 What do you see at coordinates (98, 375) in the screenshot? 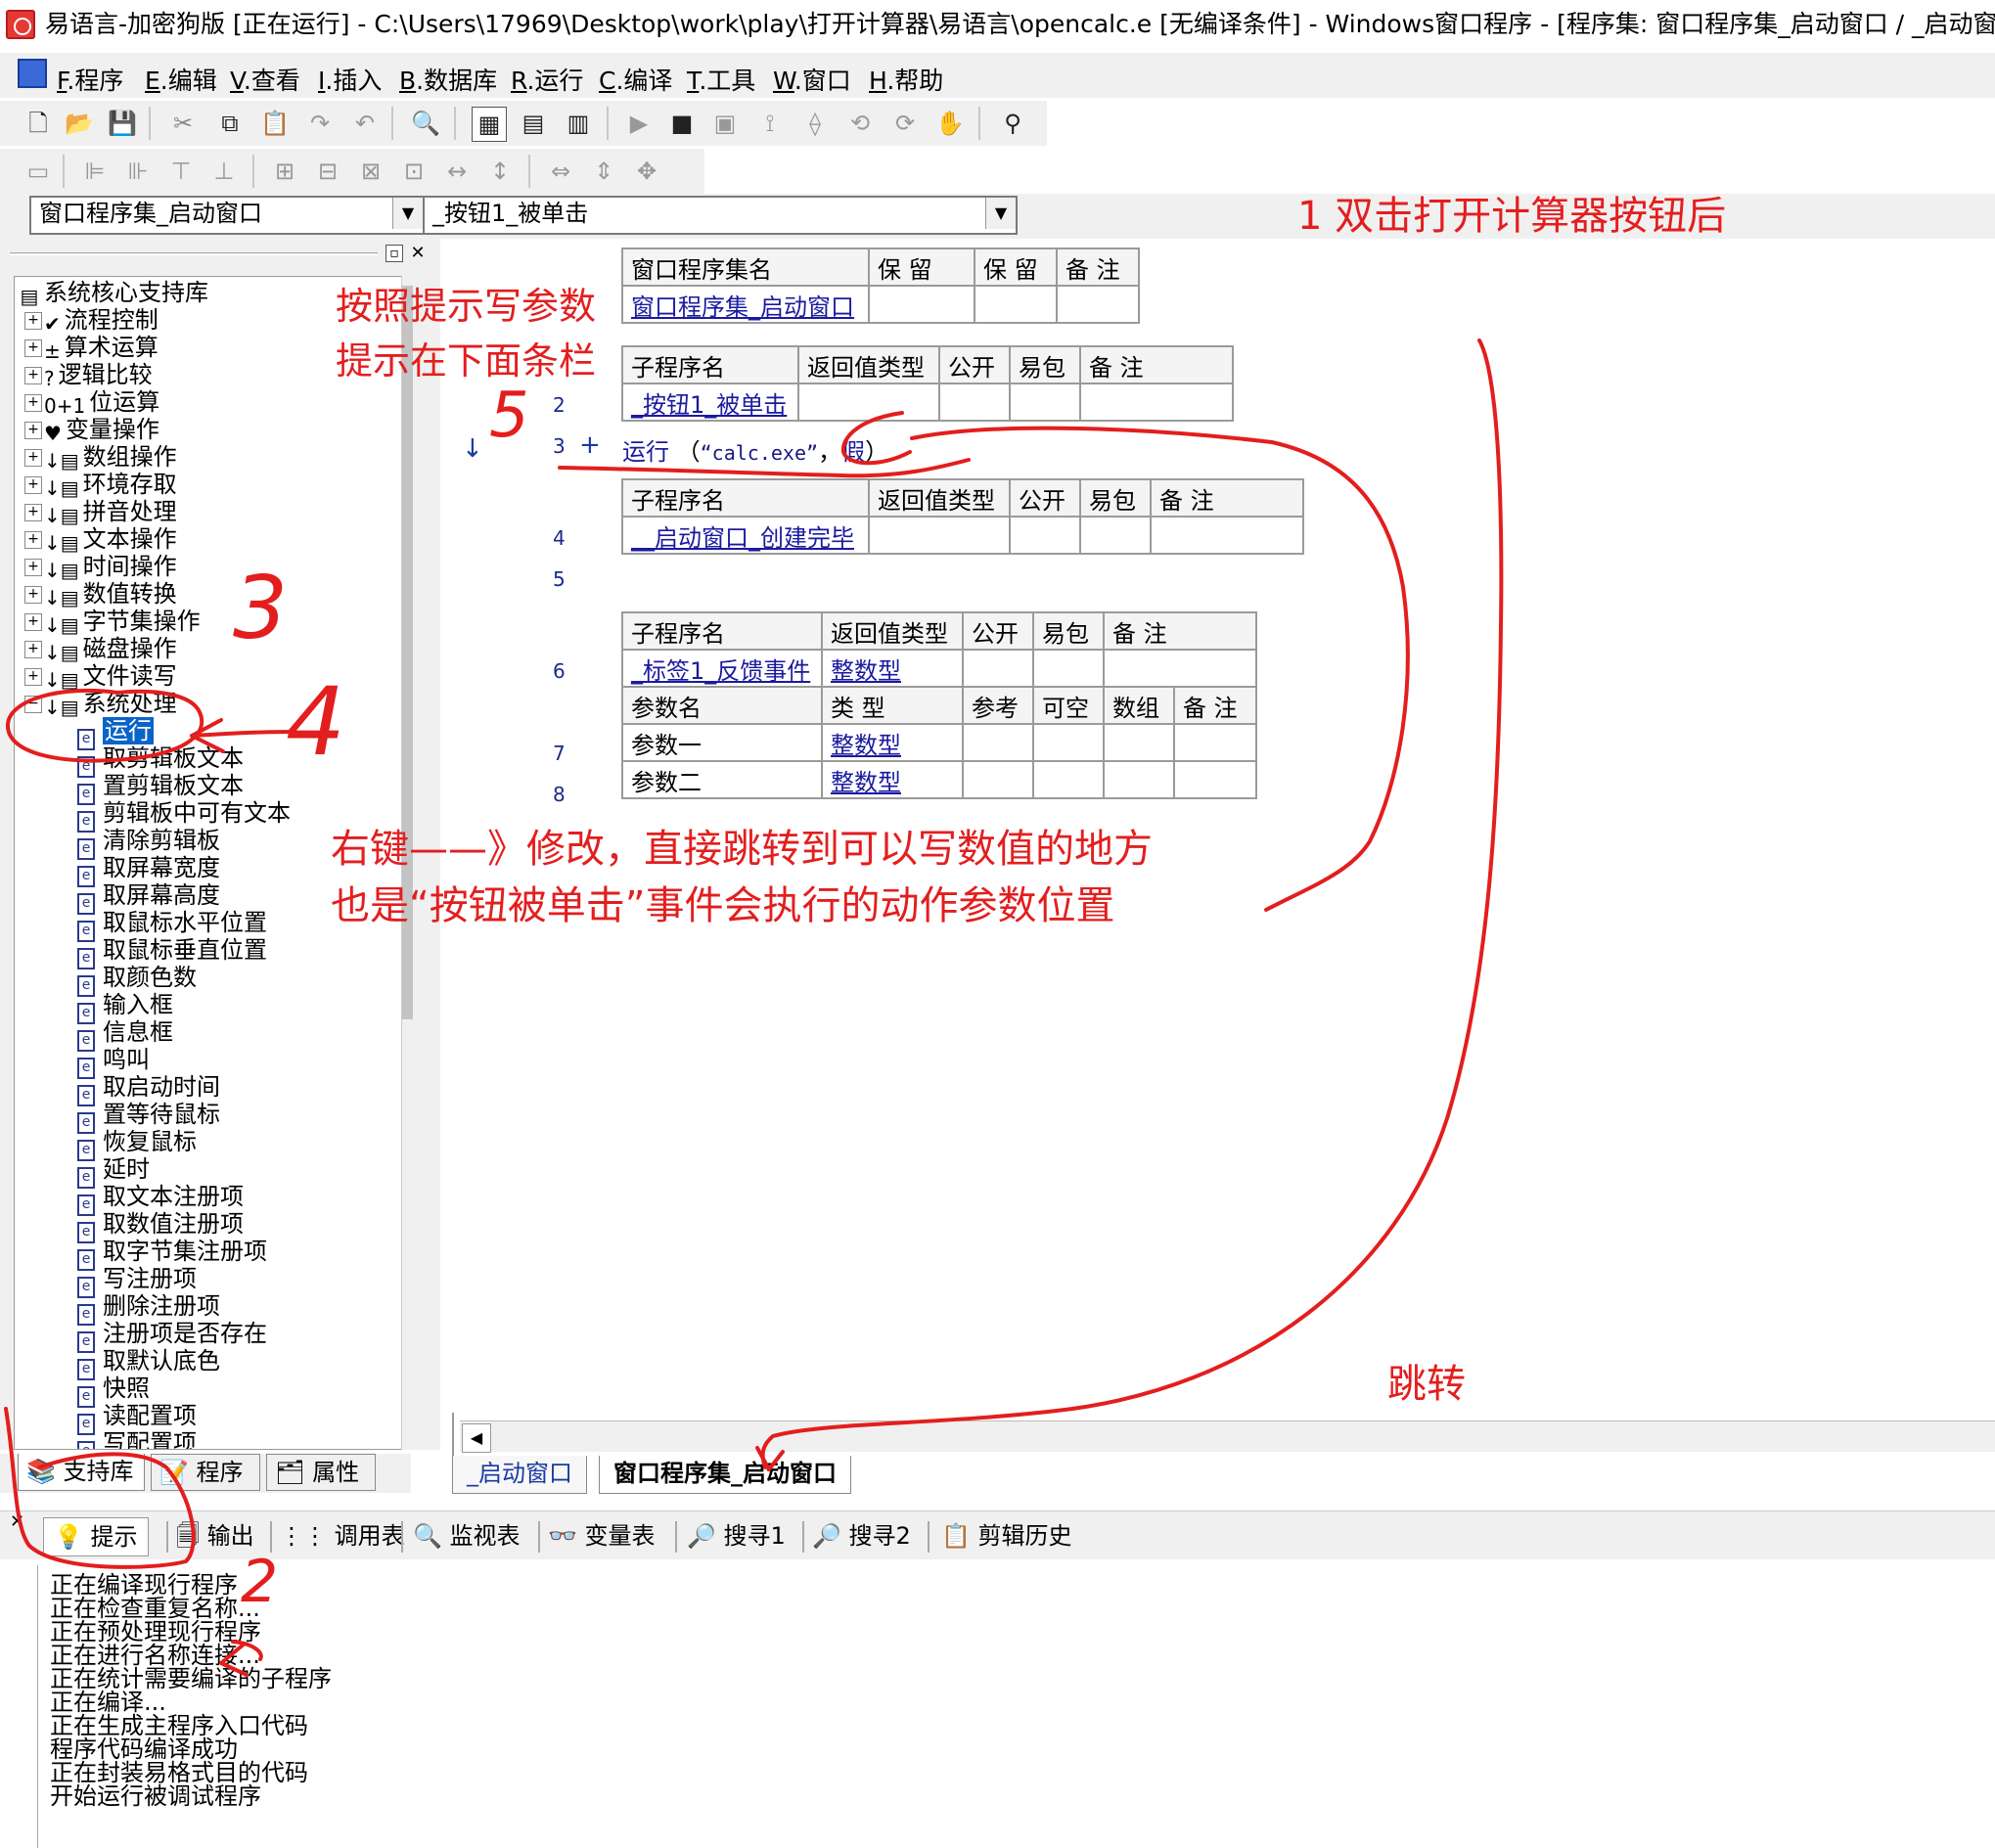
I see `tree-category: ? 逻辑比较` at bounding box center [98, 375].